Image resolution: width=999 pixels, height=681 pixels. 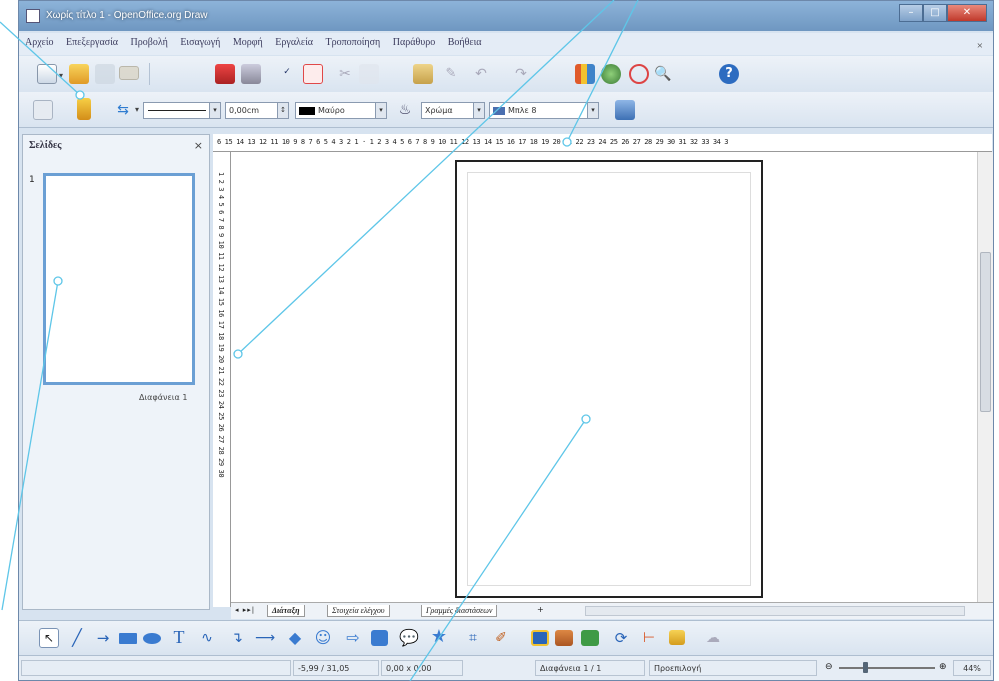 I want to click on zoom-out-icon: ⊖, so click(x=829, y=667).